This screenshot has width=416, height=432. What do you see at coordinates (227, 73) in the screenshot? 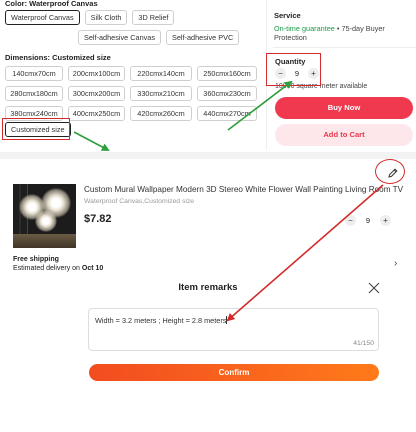
I see `dimension-option: 250cmx160cm` at bounding box center [227, 73].